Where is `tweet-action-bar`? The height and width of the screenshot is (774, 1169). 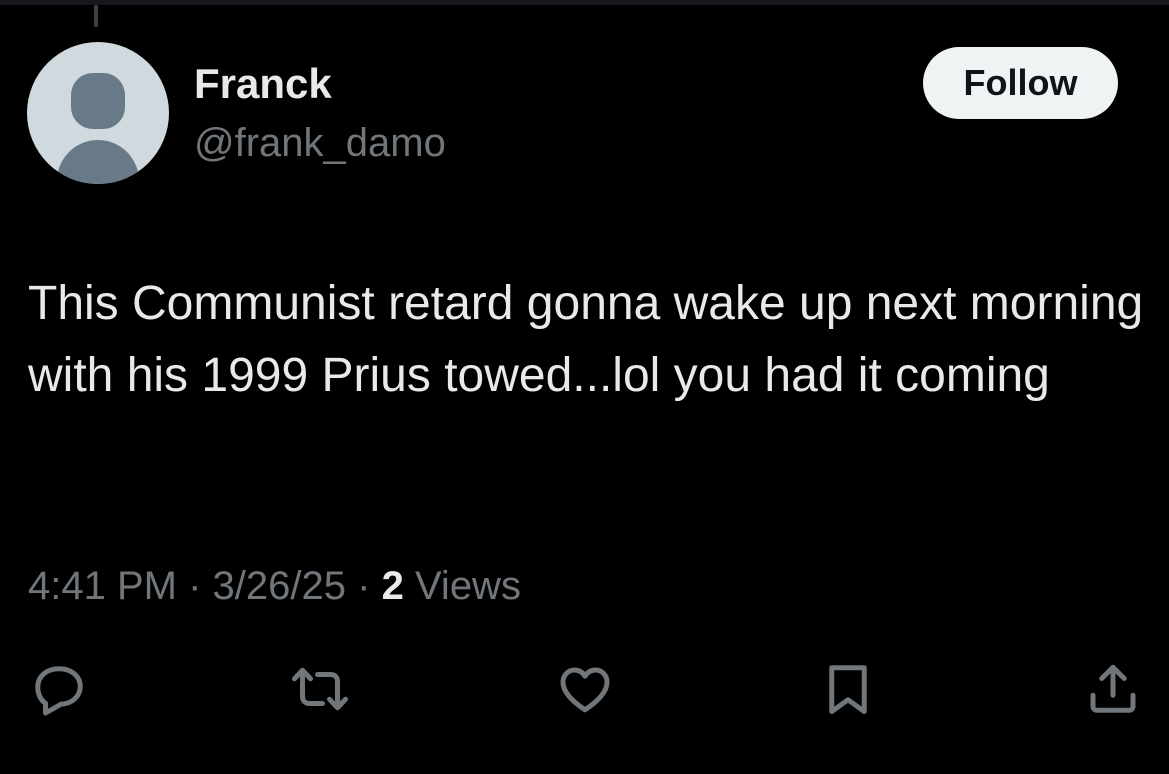
tweet-action-bar is located at coordinates (584, 691).